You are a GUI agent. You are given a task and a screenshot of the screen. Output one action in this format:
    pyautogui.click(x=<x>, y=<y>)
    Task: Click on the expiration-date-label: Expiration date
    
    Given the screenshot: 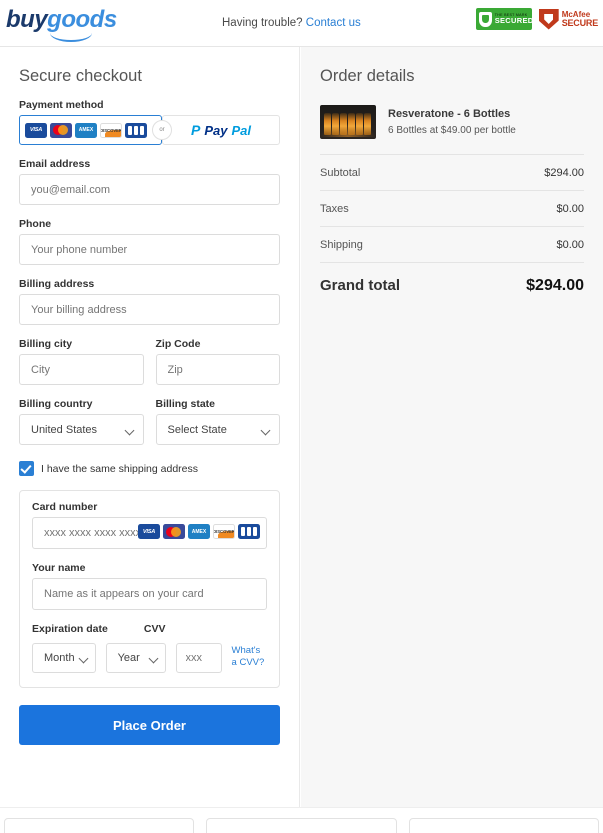 What is the action you would take?
    pyautogui.click(x=70, y=629)
    